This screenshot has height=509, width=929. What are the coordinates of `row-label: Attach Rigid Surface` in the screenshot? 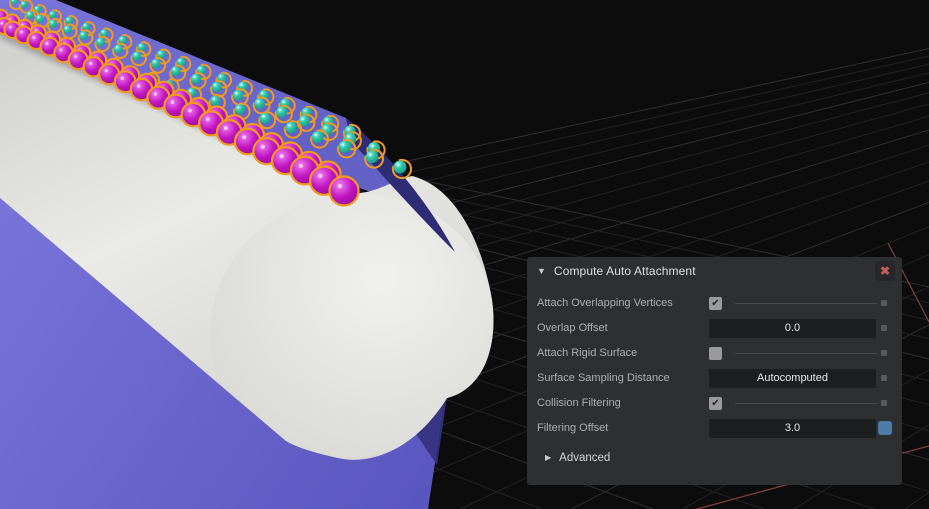 It's located at (587, 353).